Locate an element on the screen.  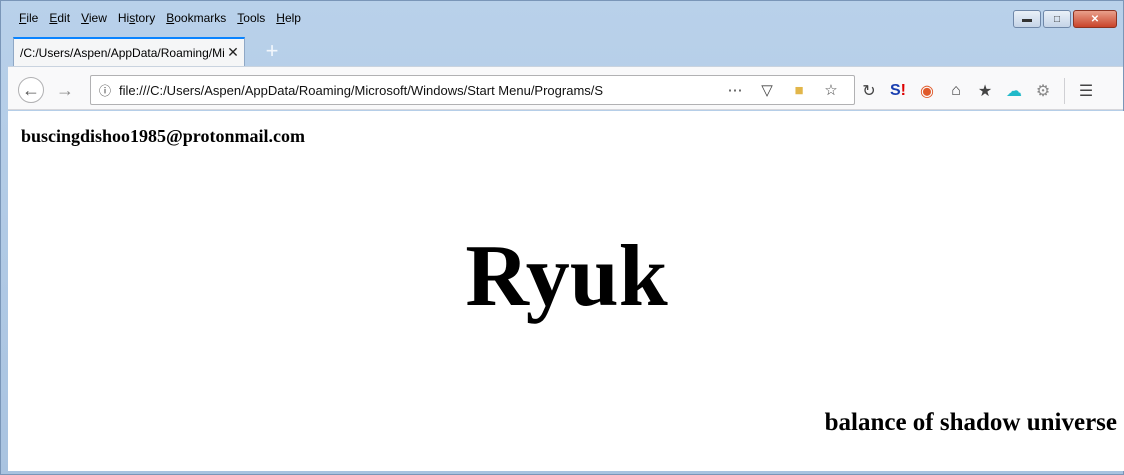
menu-bookmarks: Bookmarks is located at coordinates (196, 18).